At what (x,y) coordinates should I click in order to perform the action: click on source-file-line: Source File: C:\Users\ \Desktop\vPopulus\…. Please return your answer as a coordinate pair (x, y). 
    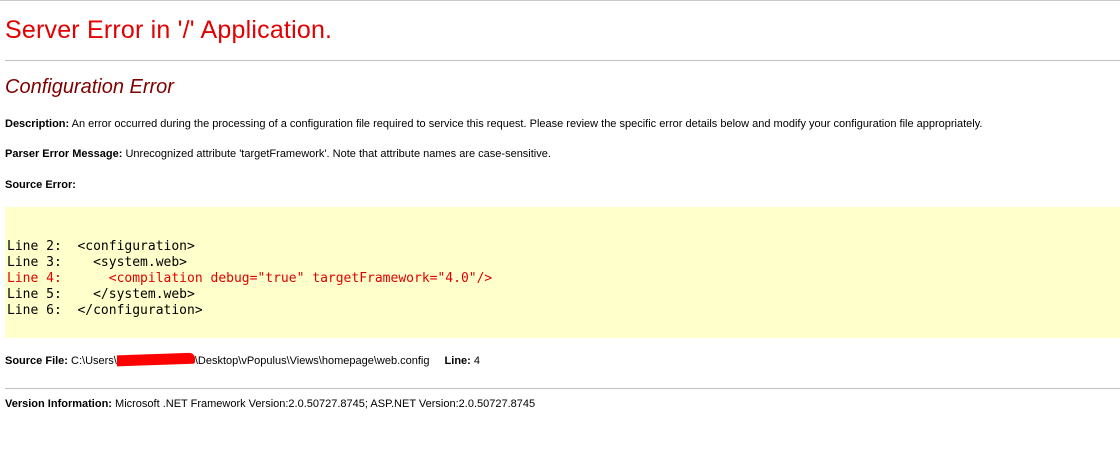
    Looking at the image, I should click on (243, 360).